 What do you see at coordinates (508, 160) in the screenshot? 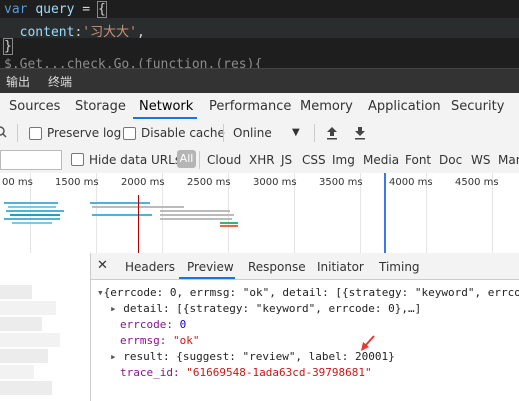
I see `filter-manifest: Mar` at bounding box center [508, 160].